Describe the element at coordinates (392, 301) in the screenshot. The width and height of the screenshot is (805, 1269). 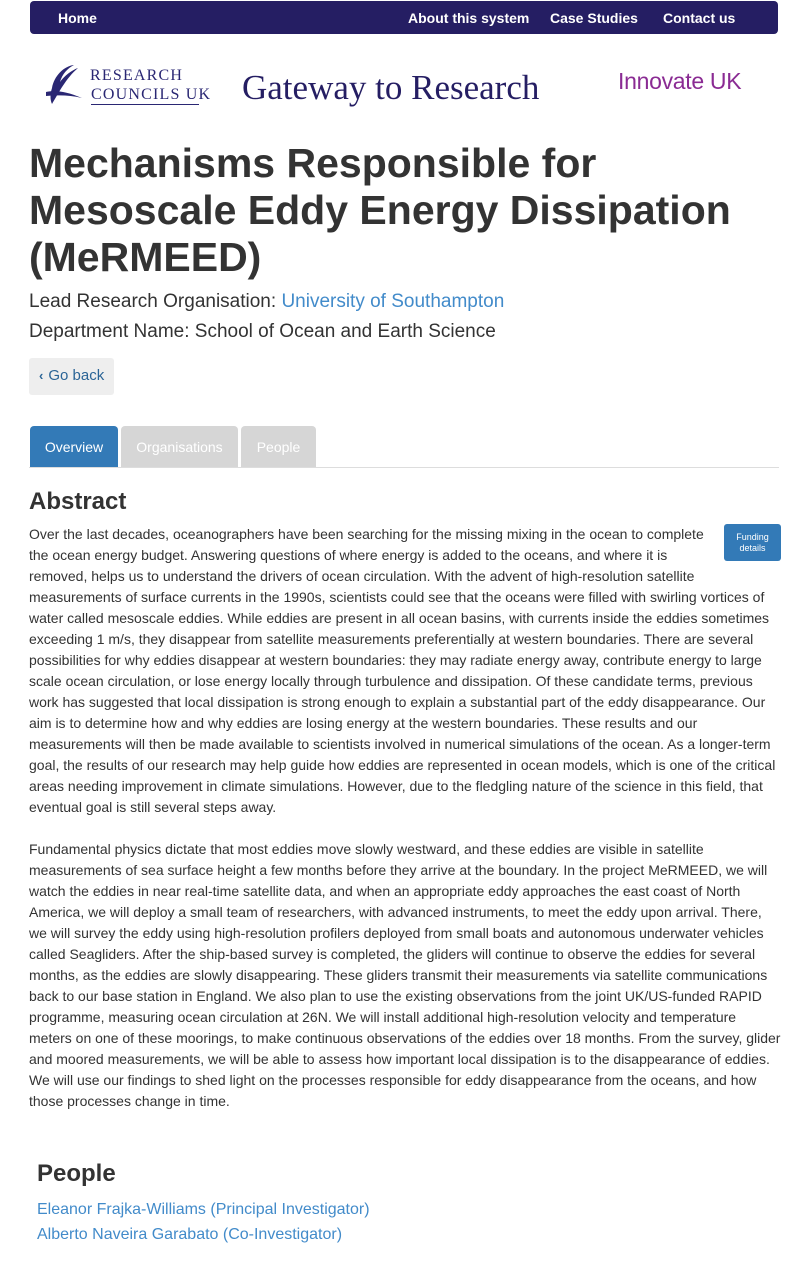
I see `lead-org-link: University of Southampton` at that location.